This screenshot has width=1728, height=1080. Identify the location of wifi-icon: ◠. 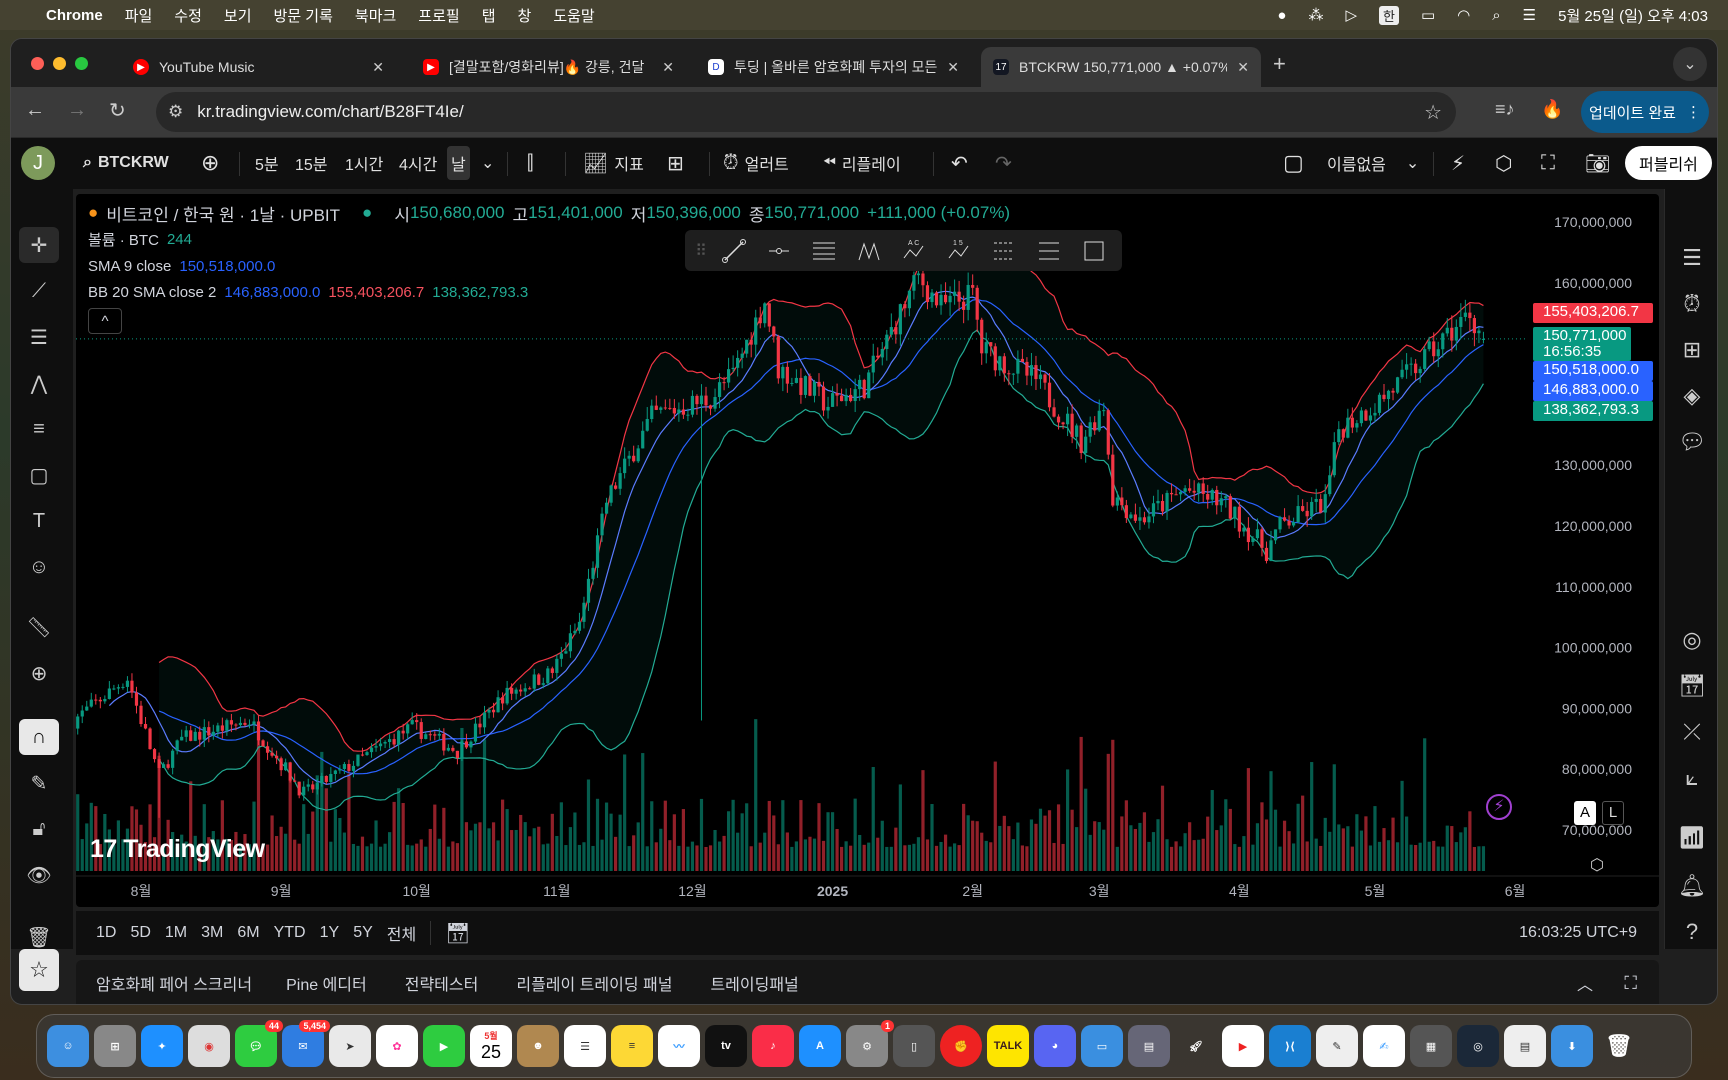
(1463, 15).